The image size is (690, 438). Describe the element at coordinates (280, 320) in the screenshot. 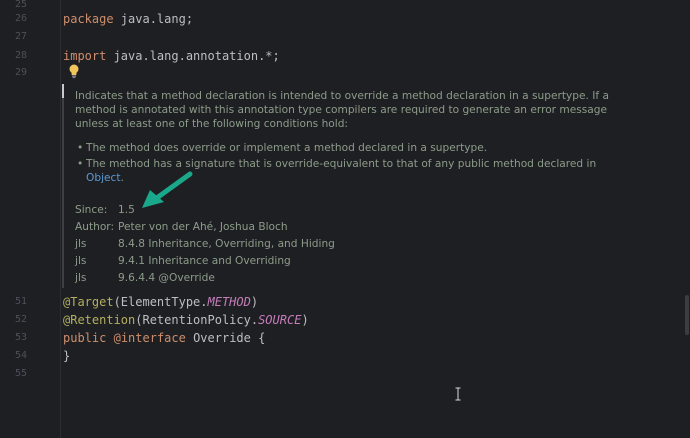

I see `enum-constant: SOURCE` at that location.